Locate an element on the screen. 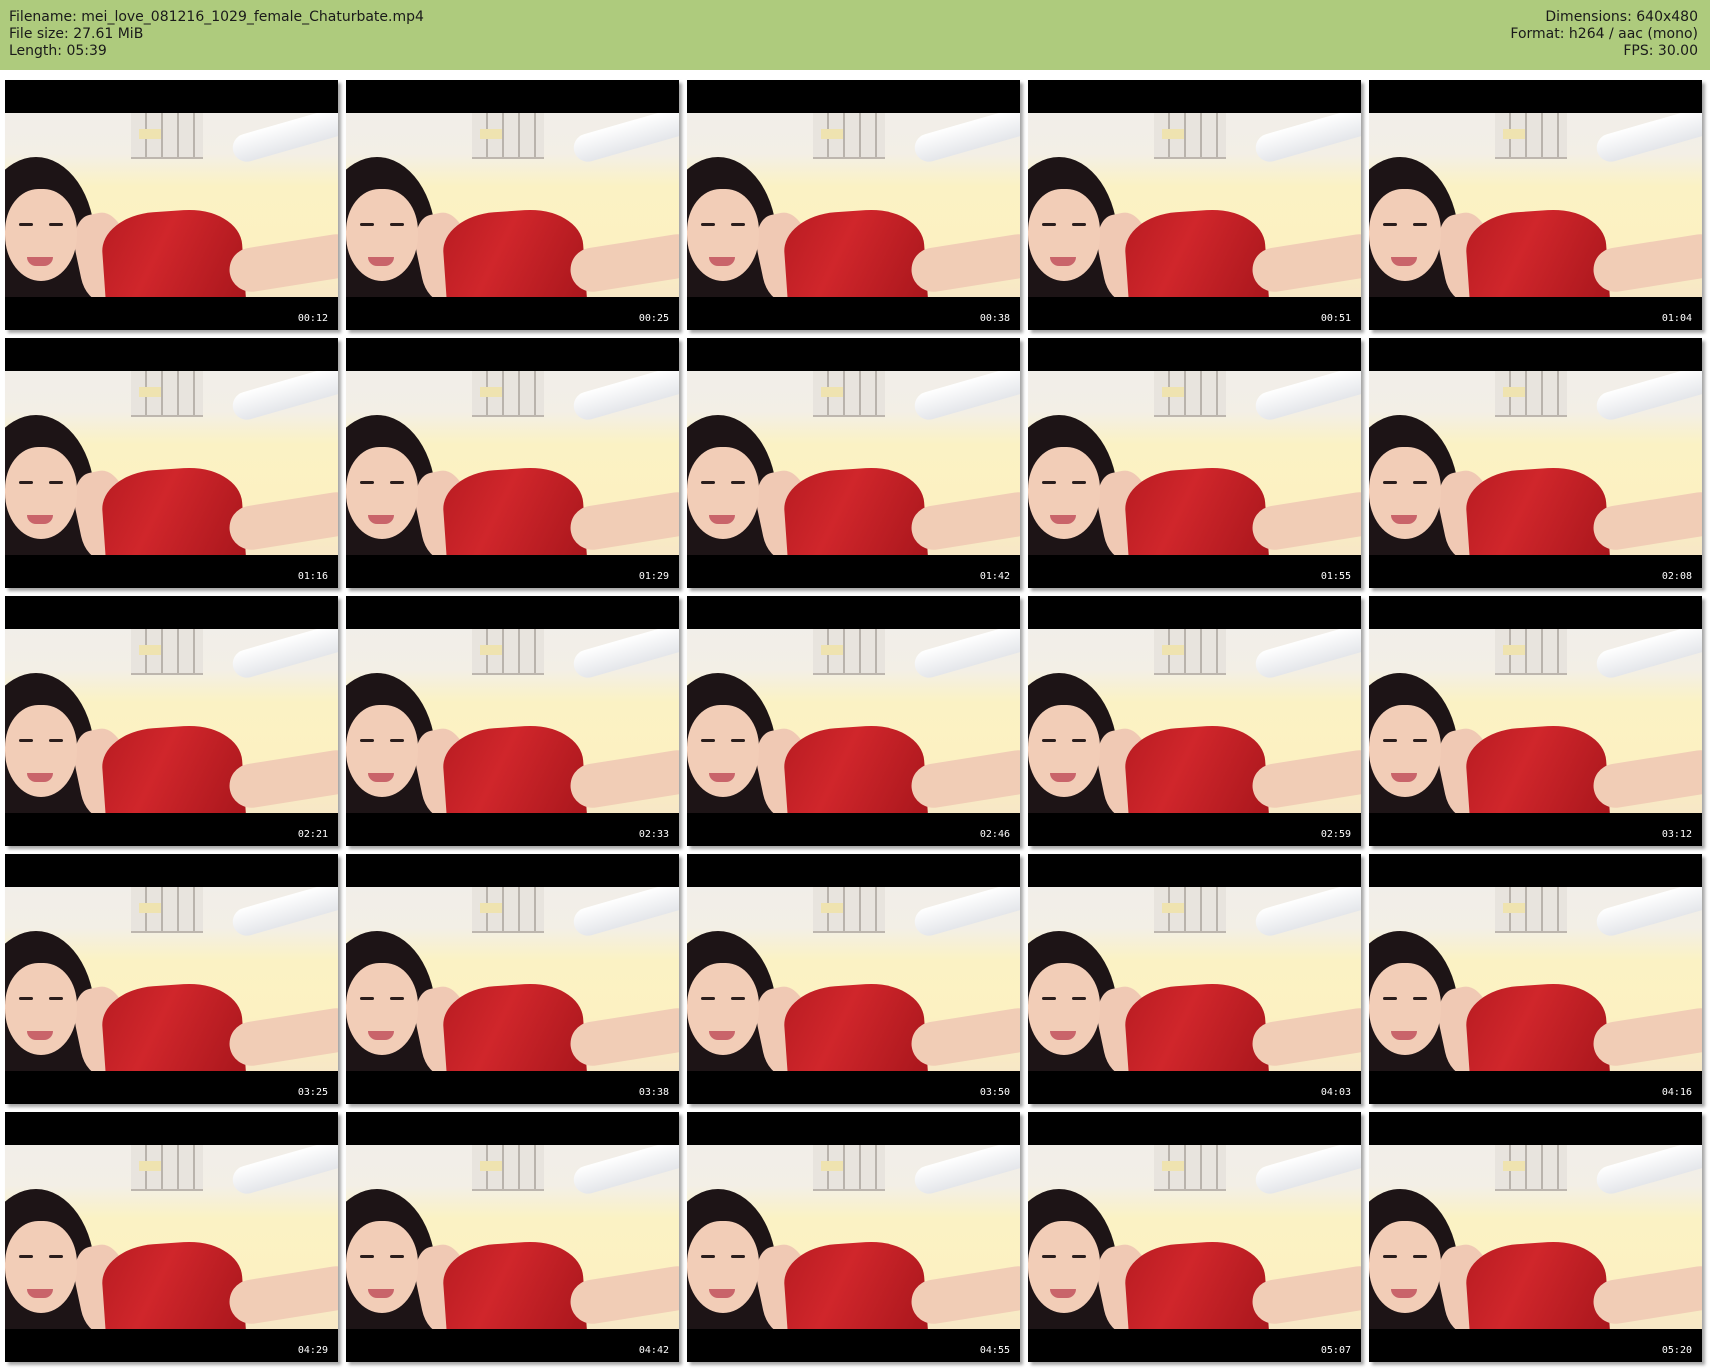 The width and height of the screenshot is (1710, 1370). video-thumbnail: 05:20 is located at coordinates (1535, 1237).